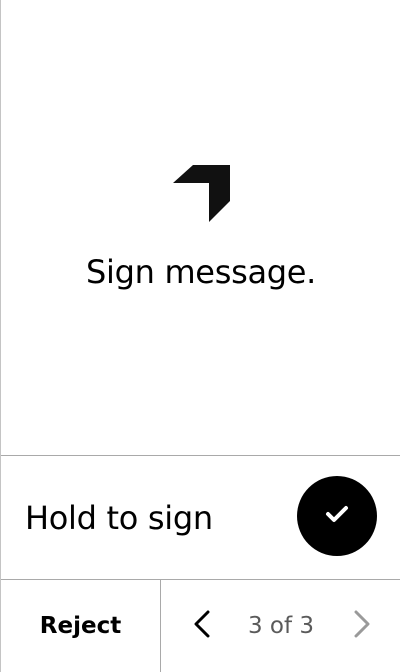  I want to click on chevron-right-icon, so click(362, 626).